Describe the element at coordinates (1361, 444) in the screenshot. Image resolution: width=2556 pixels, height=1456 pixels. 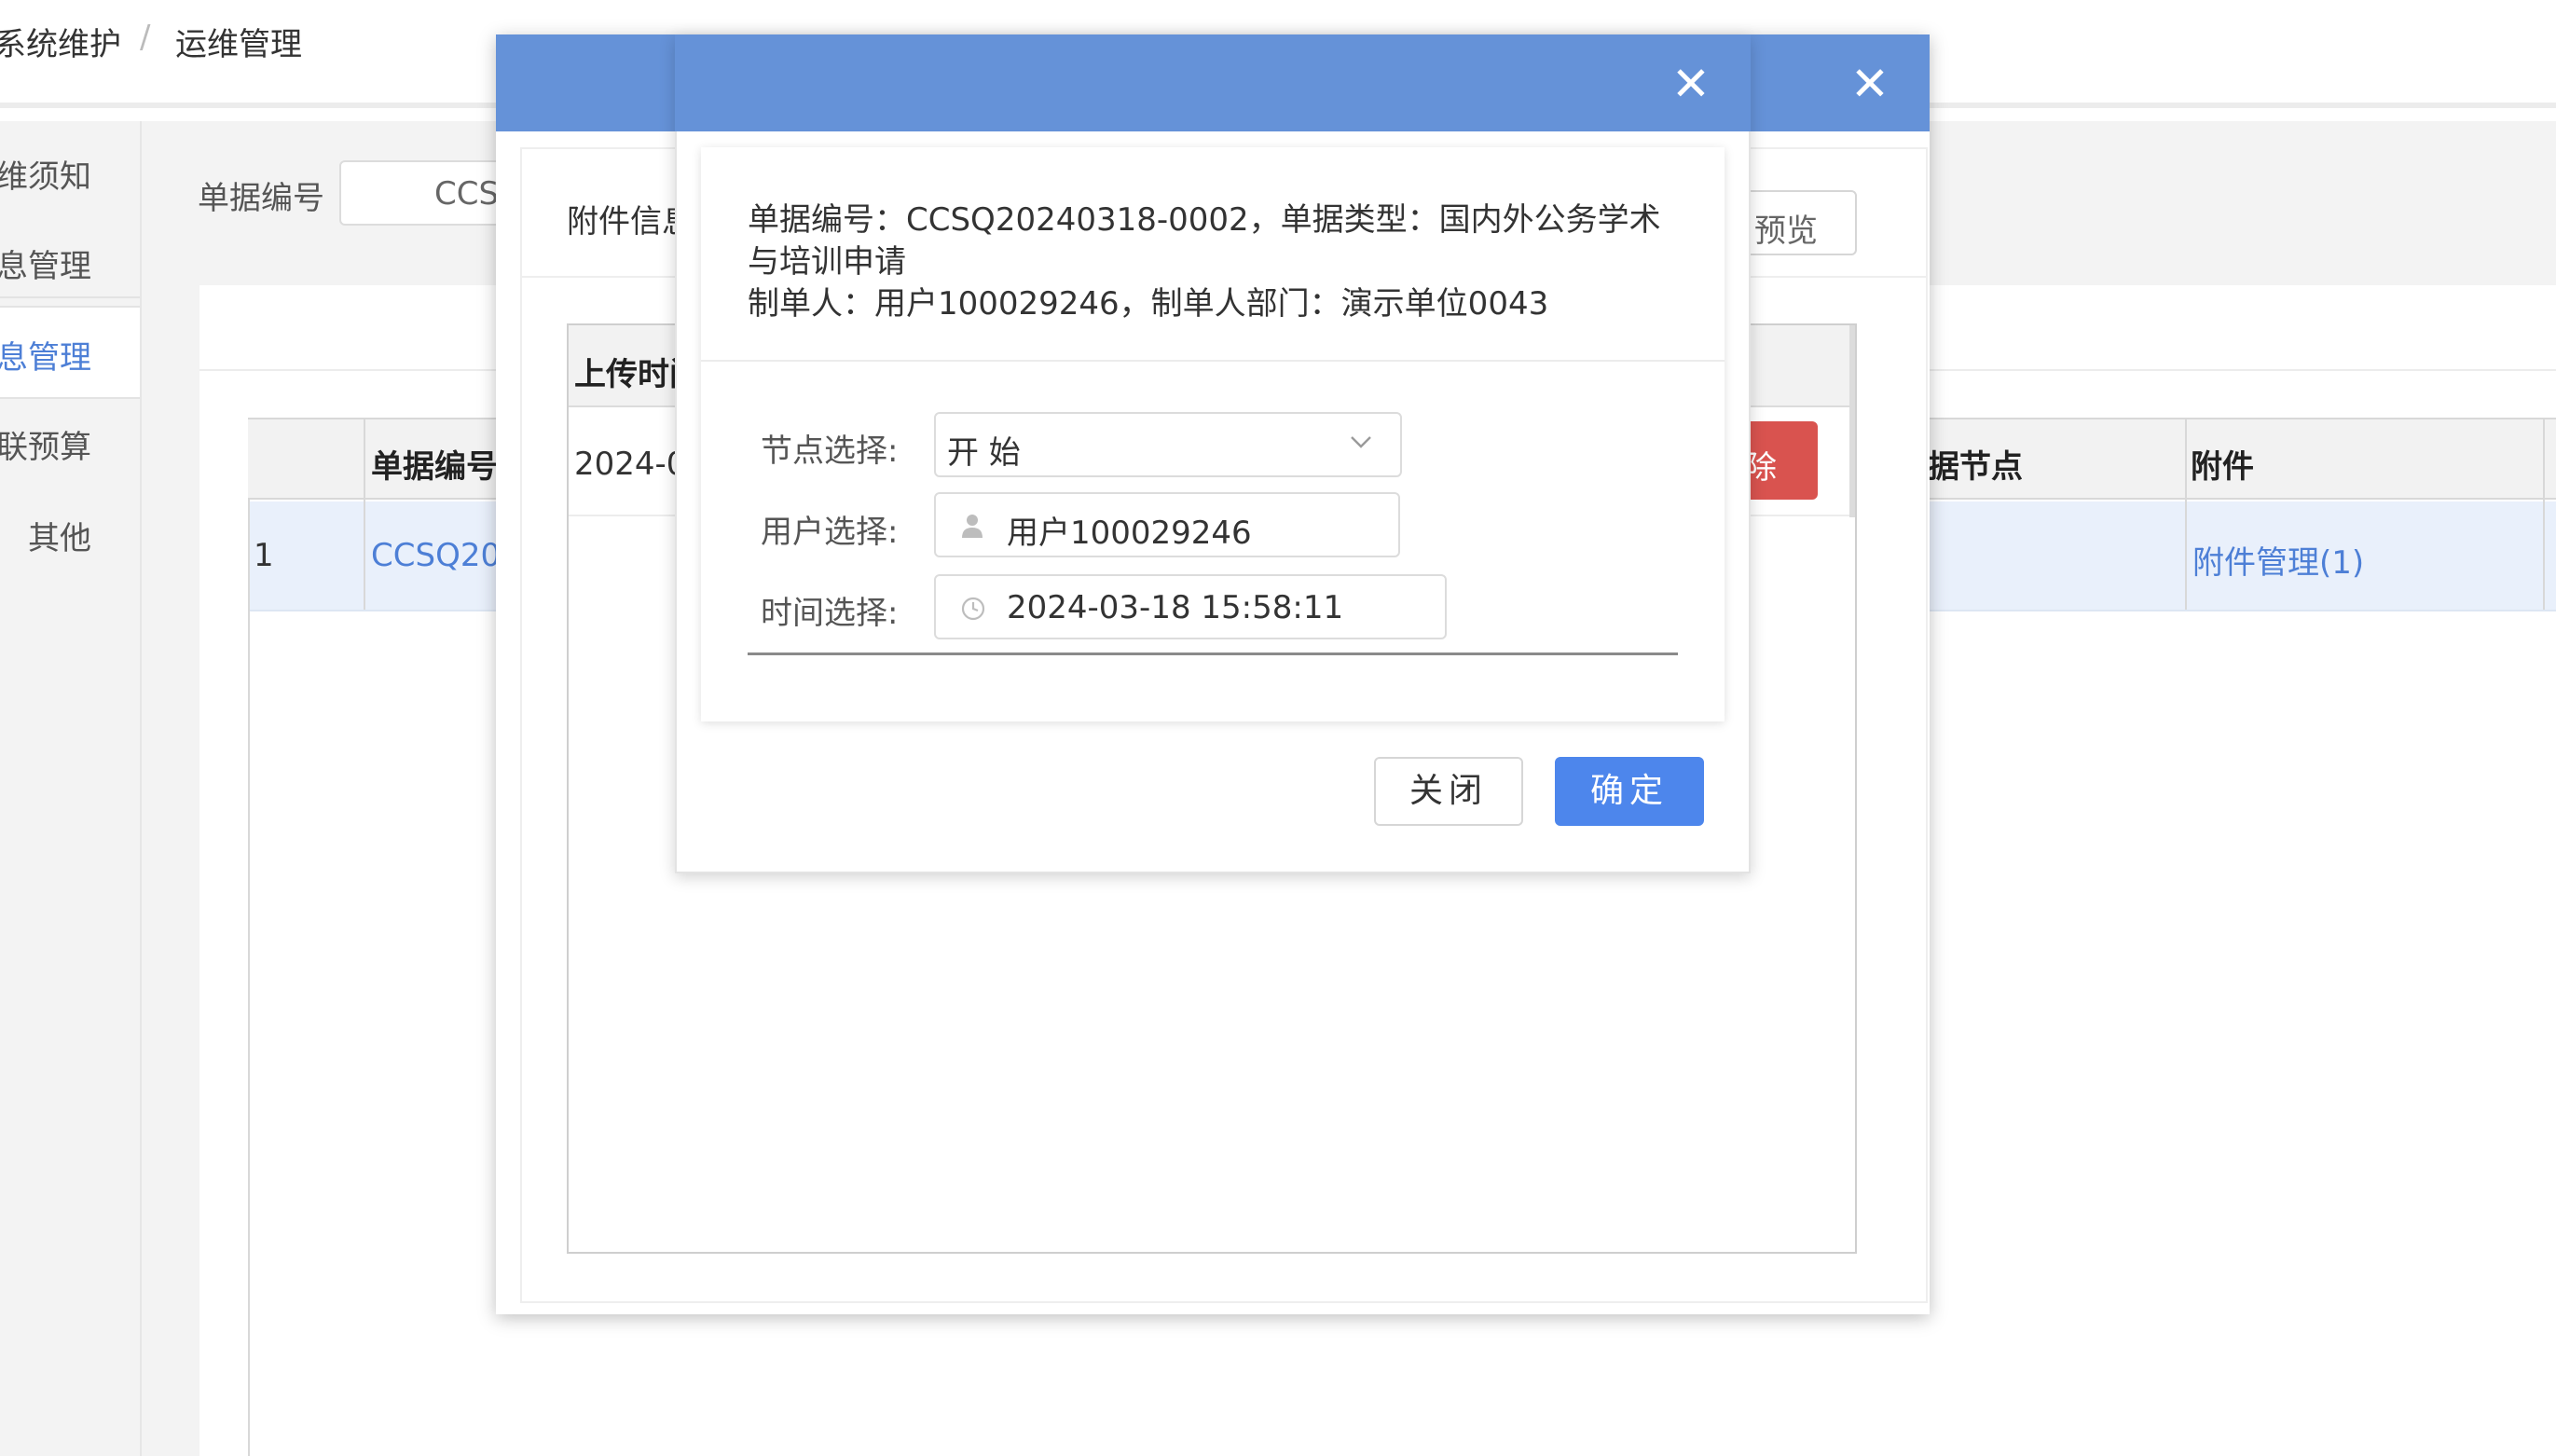
I see `chevron-down-icon` at that location.